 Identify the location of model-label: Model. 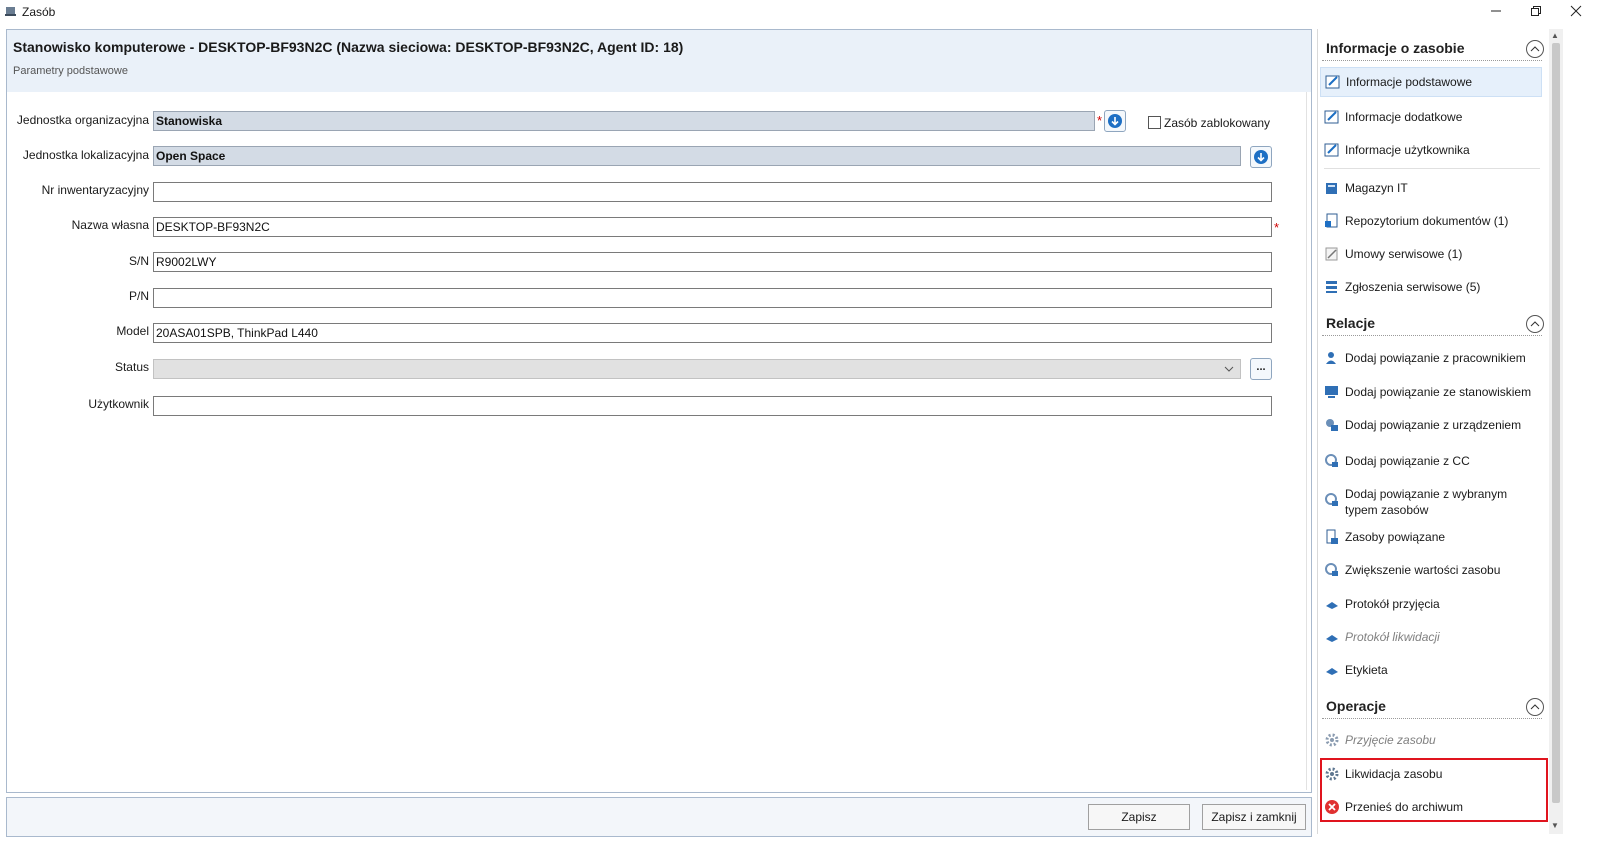
(132, 331).